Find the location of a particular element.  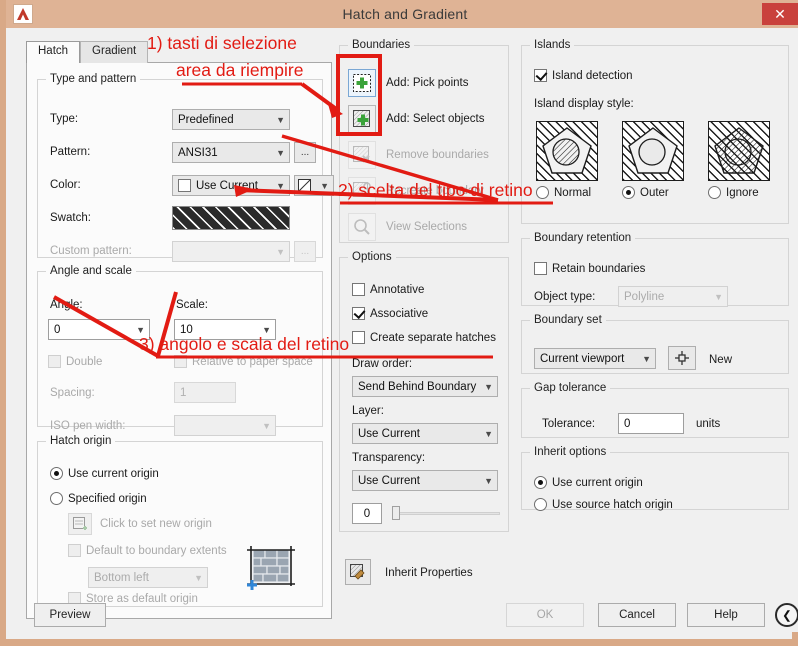

type-combo: Predefined ▼ is located at coordinates (231, 119).